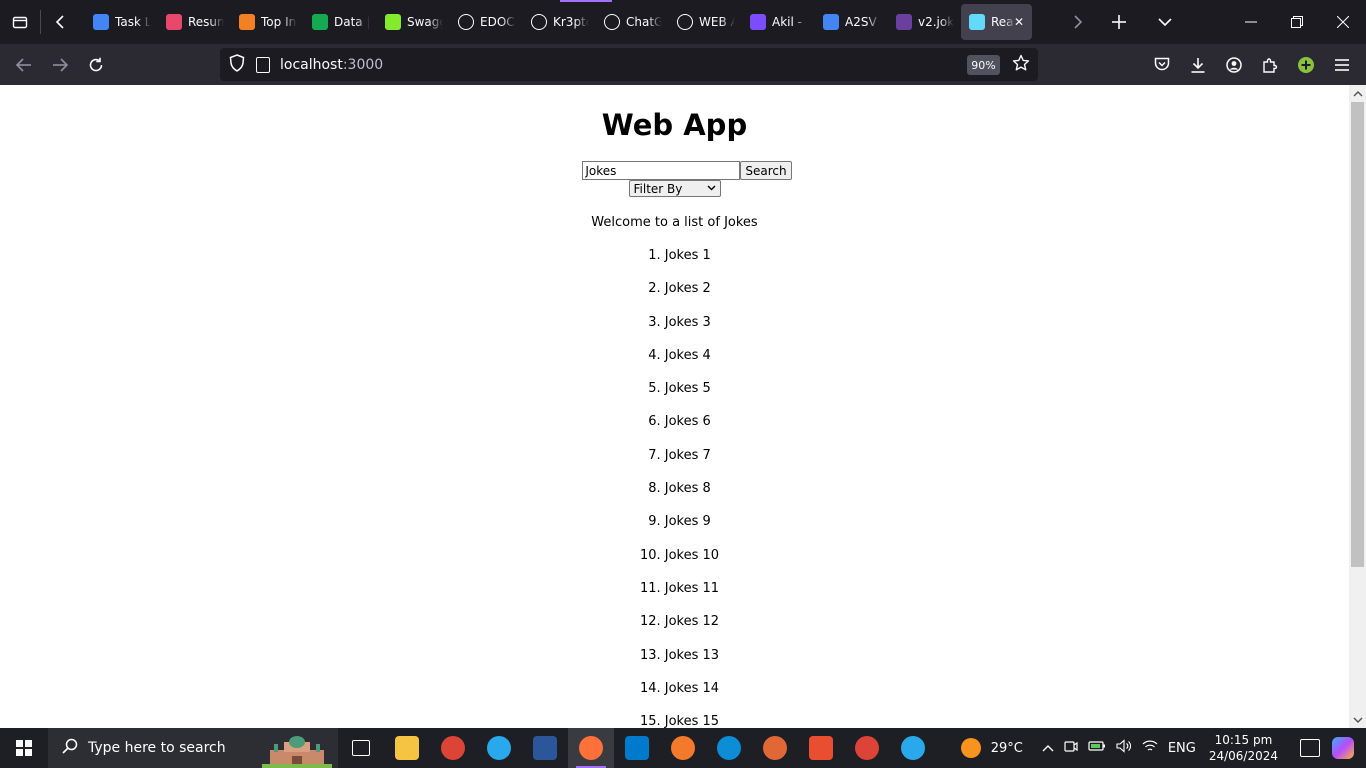 The width and height of the screenshot is (1366, 768). What do you see at coordinates (983, 65) in the screenshot?
I see `zoom-level-badge: 90%` at bounding box center [983, 65].